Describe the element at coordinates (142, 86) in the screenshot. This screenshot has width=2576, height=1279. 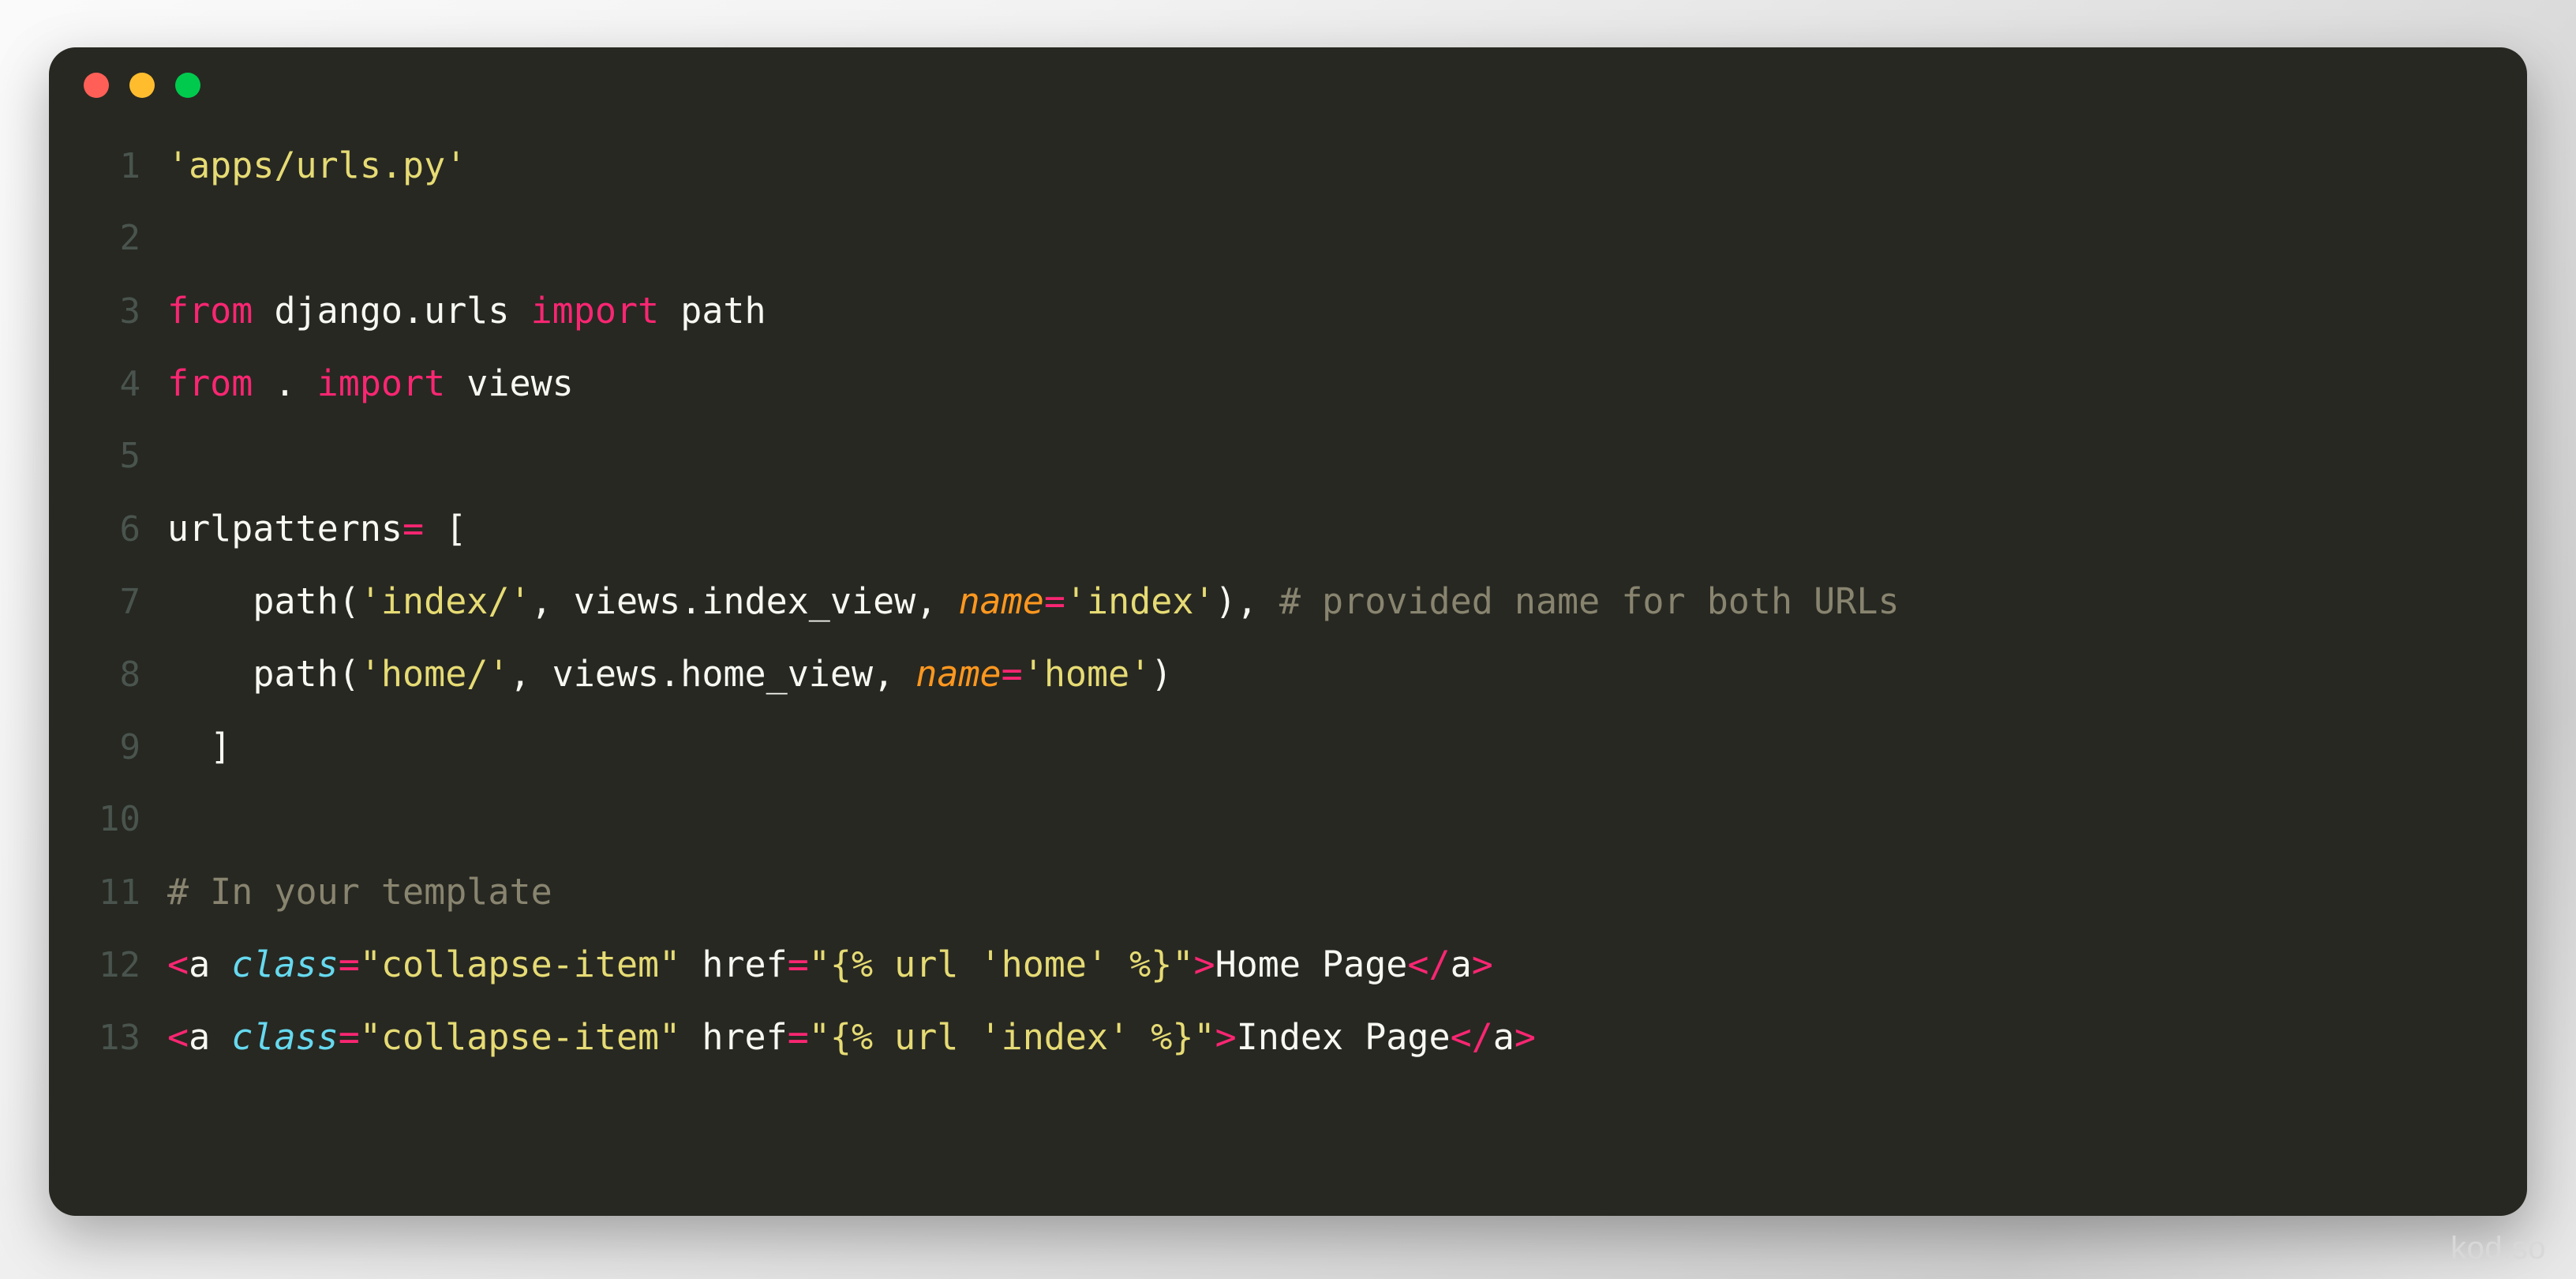
I see `minimize-button-icon` at that location.